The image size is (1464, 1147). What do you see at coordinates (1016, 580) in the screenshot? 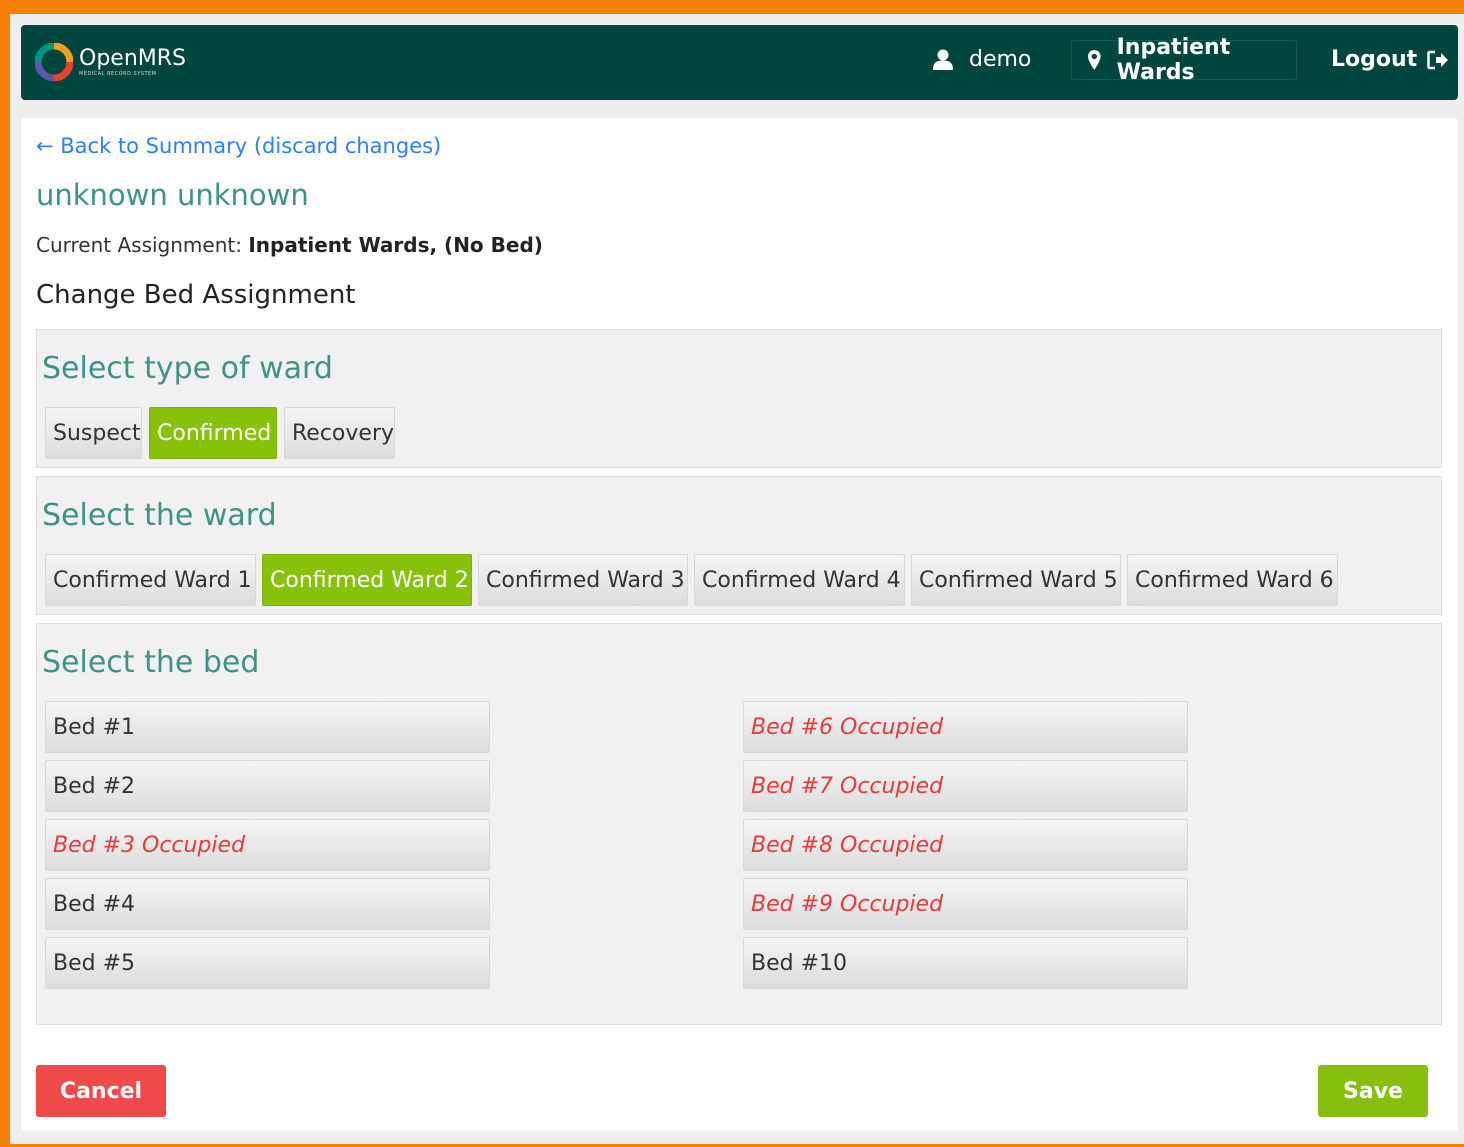
I see `ward-option-5: Confirmed Ward 5` at bounding box center [1016, 580].